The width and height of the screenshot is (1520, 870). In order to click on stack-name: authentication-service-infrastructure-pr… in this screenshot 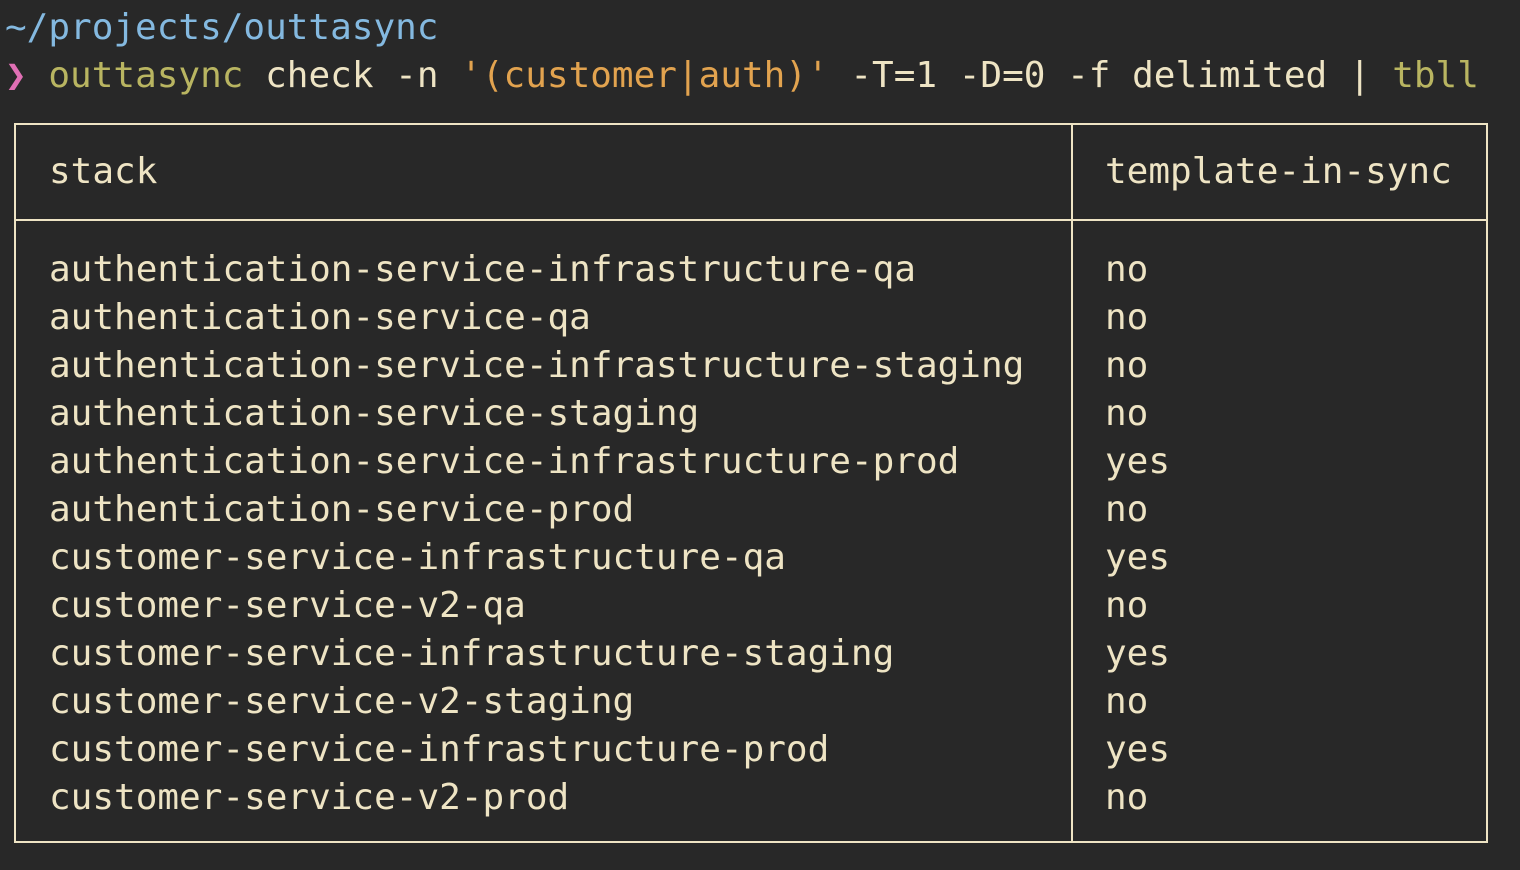, I will do `click(504, 461)`.